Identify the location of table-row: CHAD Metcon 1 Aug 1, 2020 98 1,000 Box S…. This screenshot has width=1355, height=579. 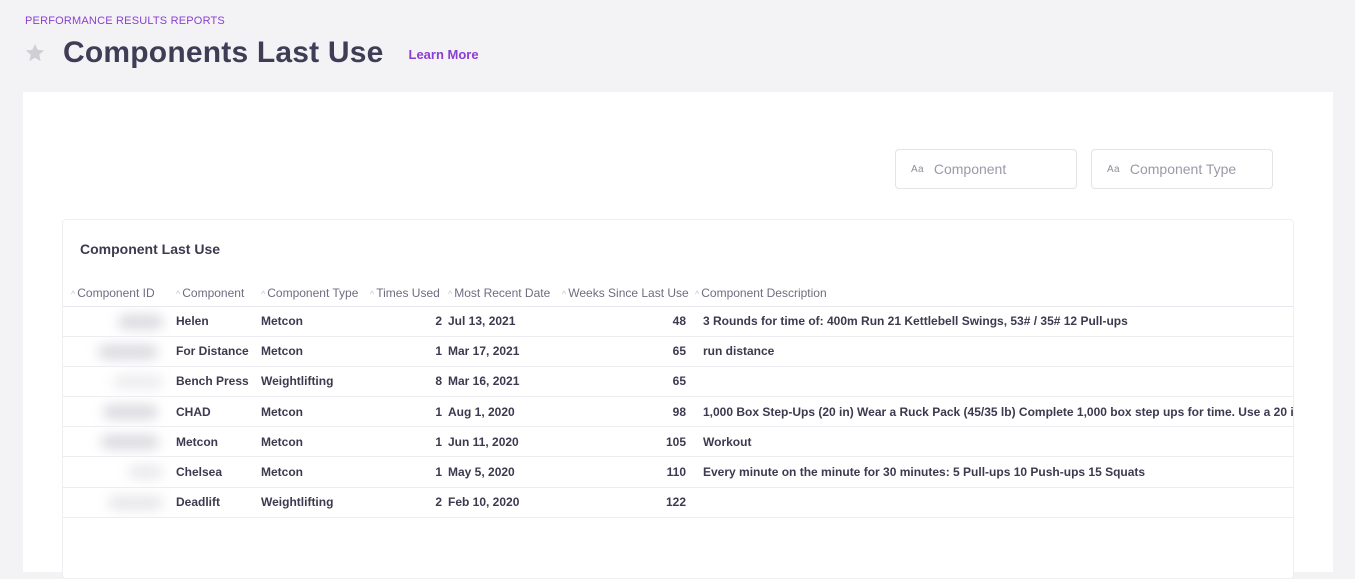
(678, 412).